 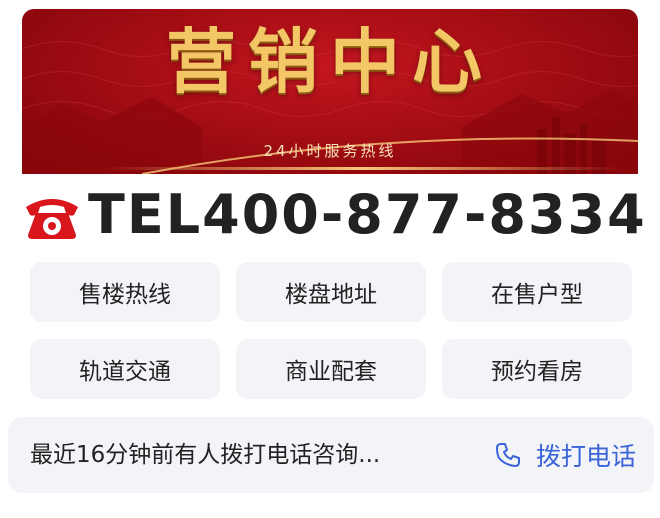 What do you see at coordinates (537, 292) in the screenshot?
I see `floor-plans-button: 在售户型` at bounding box center [537, 292].